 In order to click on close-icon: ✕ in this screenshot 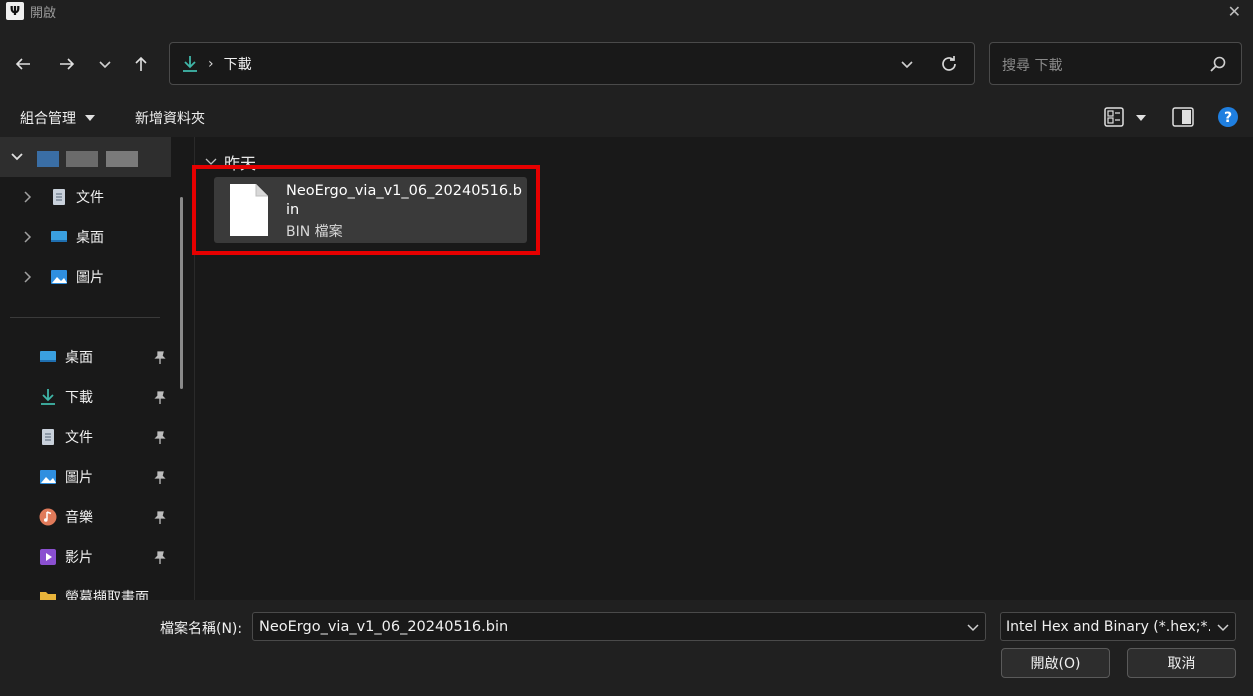, I will do `click(1234, 11)`.